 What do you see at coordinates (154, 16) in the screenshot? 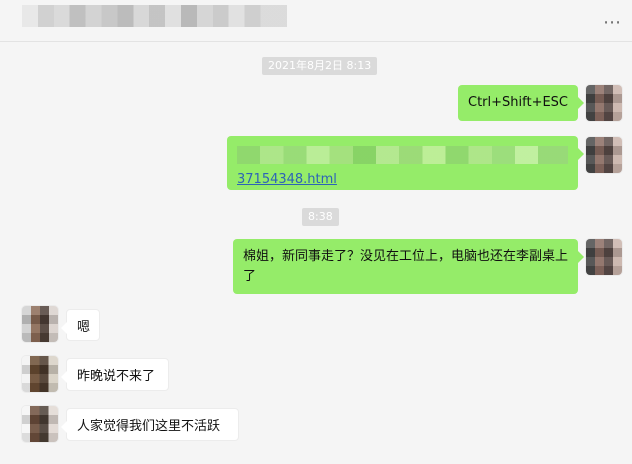
I see `chat-title-blurred` at bounding box center [154, 16].